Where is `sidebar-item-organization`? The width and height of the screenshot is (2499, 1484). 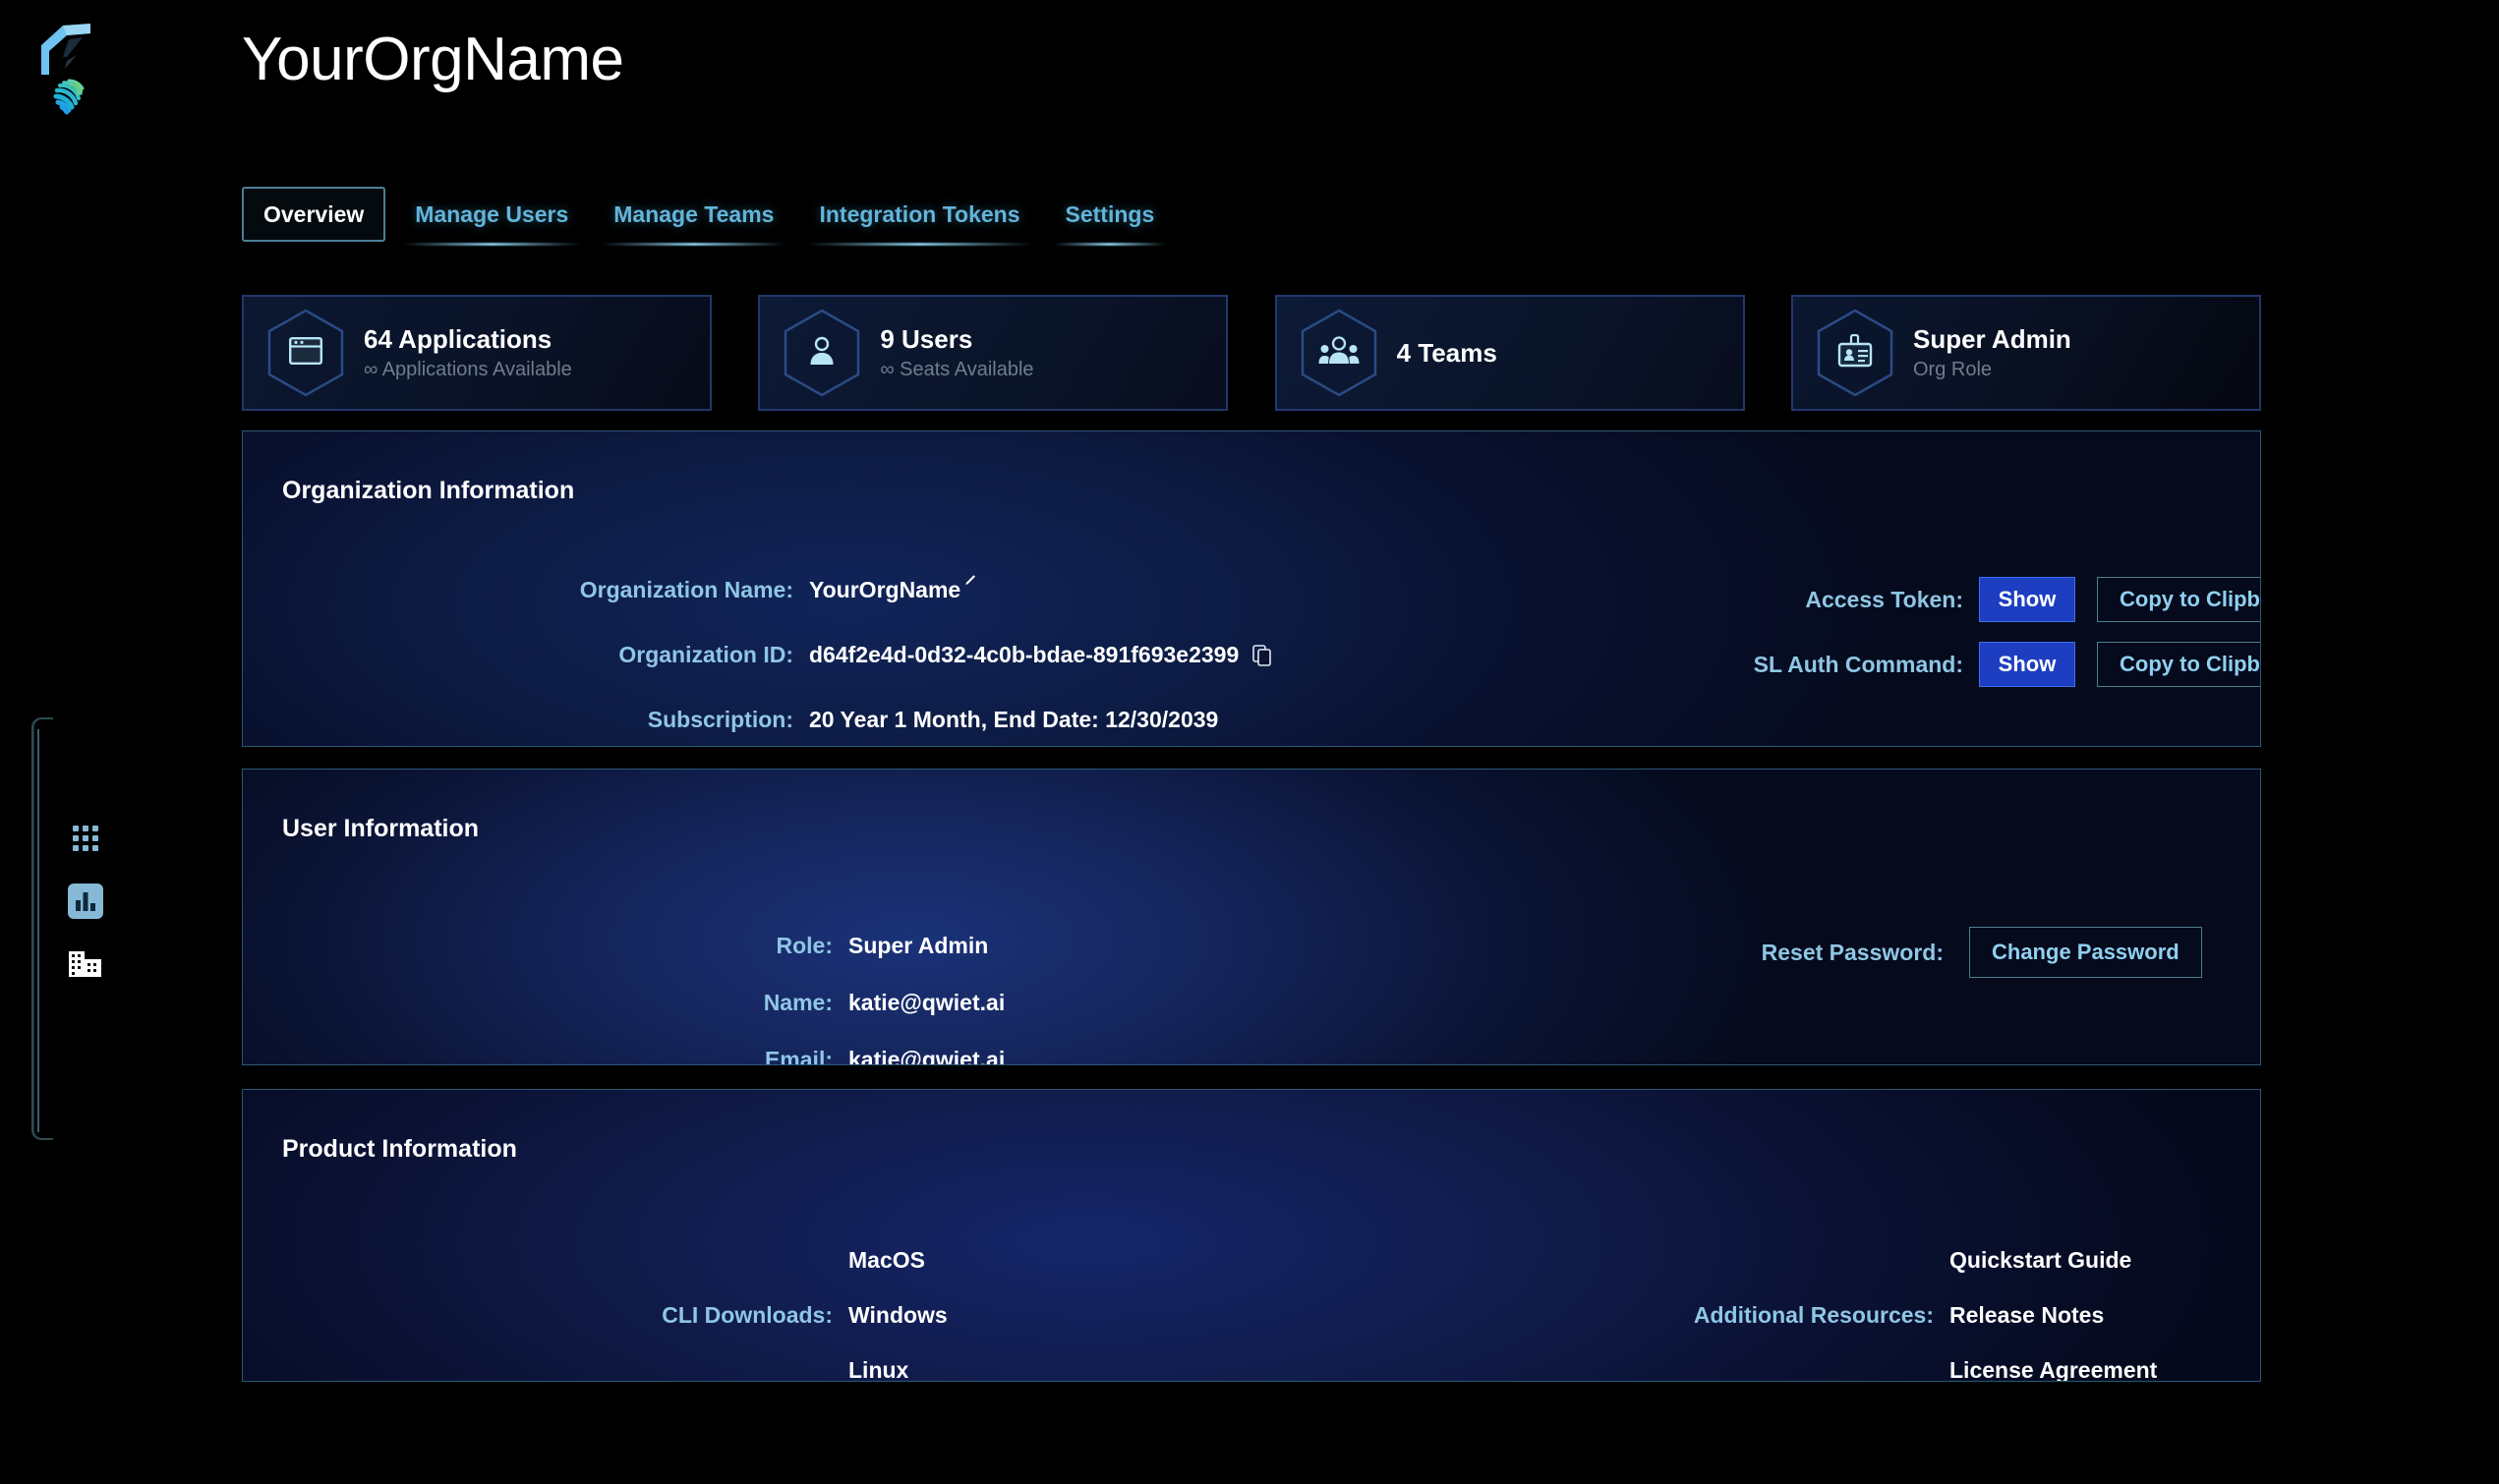 sidebar-item-organization is located at coordinates (85, 964).